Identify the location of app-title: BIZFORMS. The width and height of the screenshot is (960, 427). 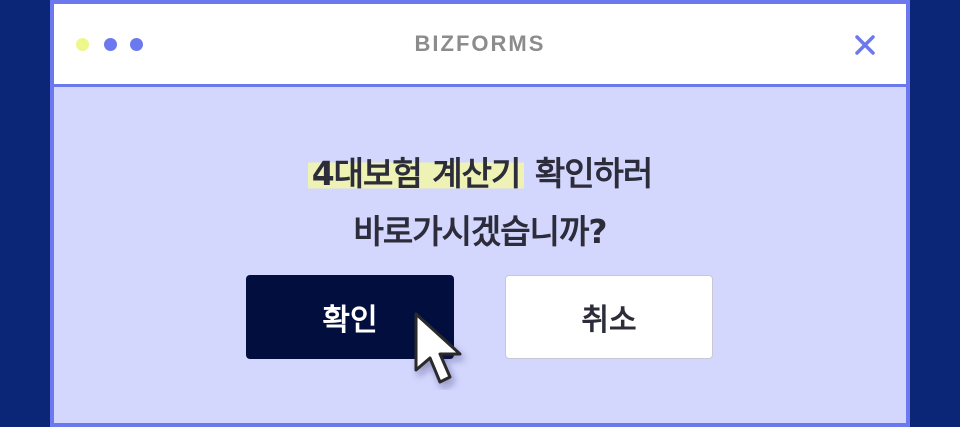
(480, 43).